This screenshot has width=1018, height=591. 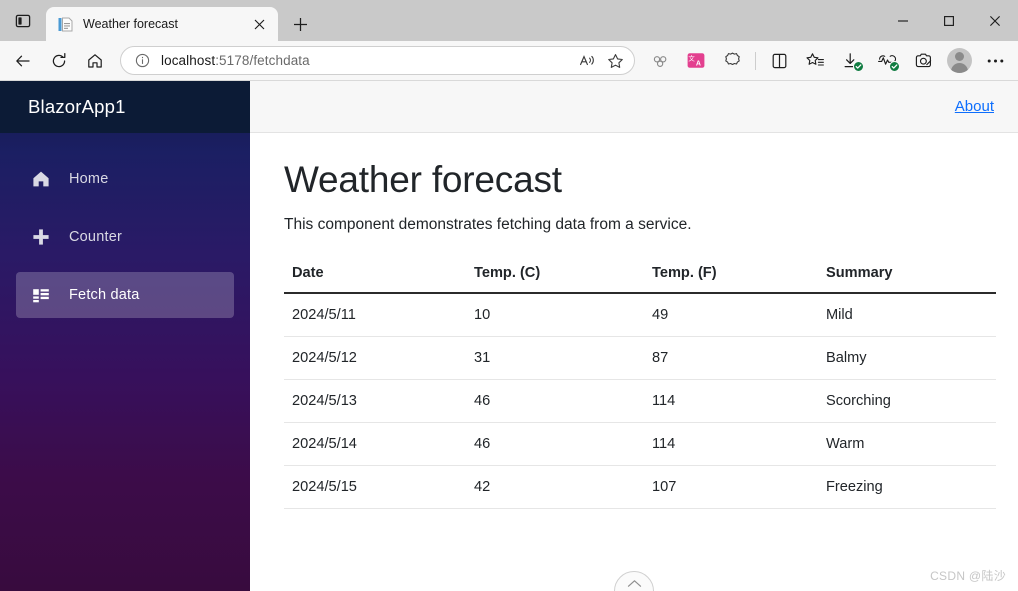 What do you see at coordinates (40, 237) in the screenshot?
I see `plus-icon` at bounding box center [40, 237].